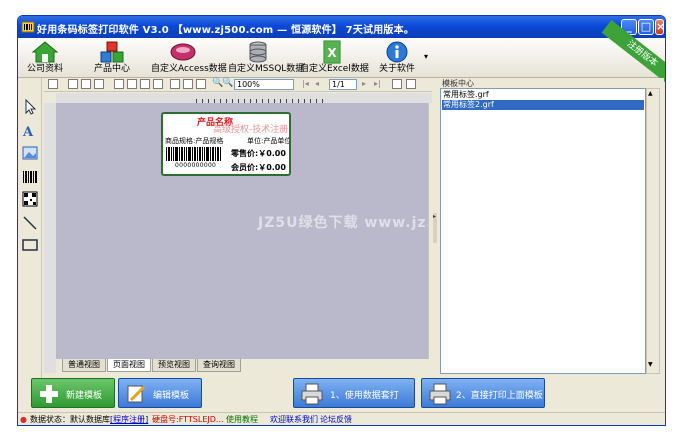 The width and height of the screenshot is (685, 448). I want to click on paste-button, so click(132, 84).